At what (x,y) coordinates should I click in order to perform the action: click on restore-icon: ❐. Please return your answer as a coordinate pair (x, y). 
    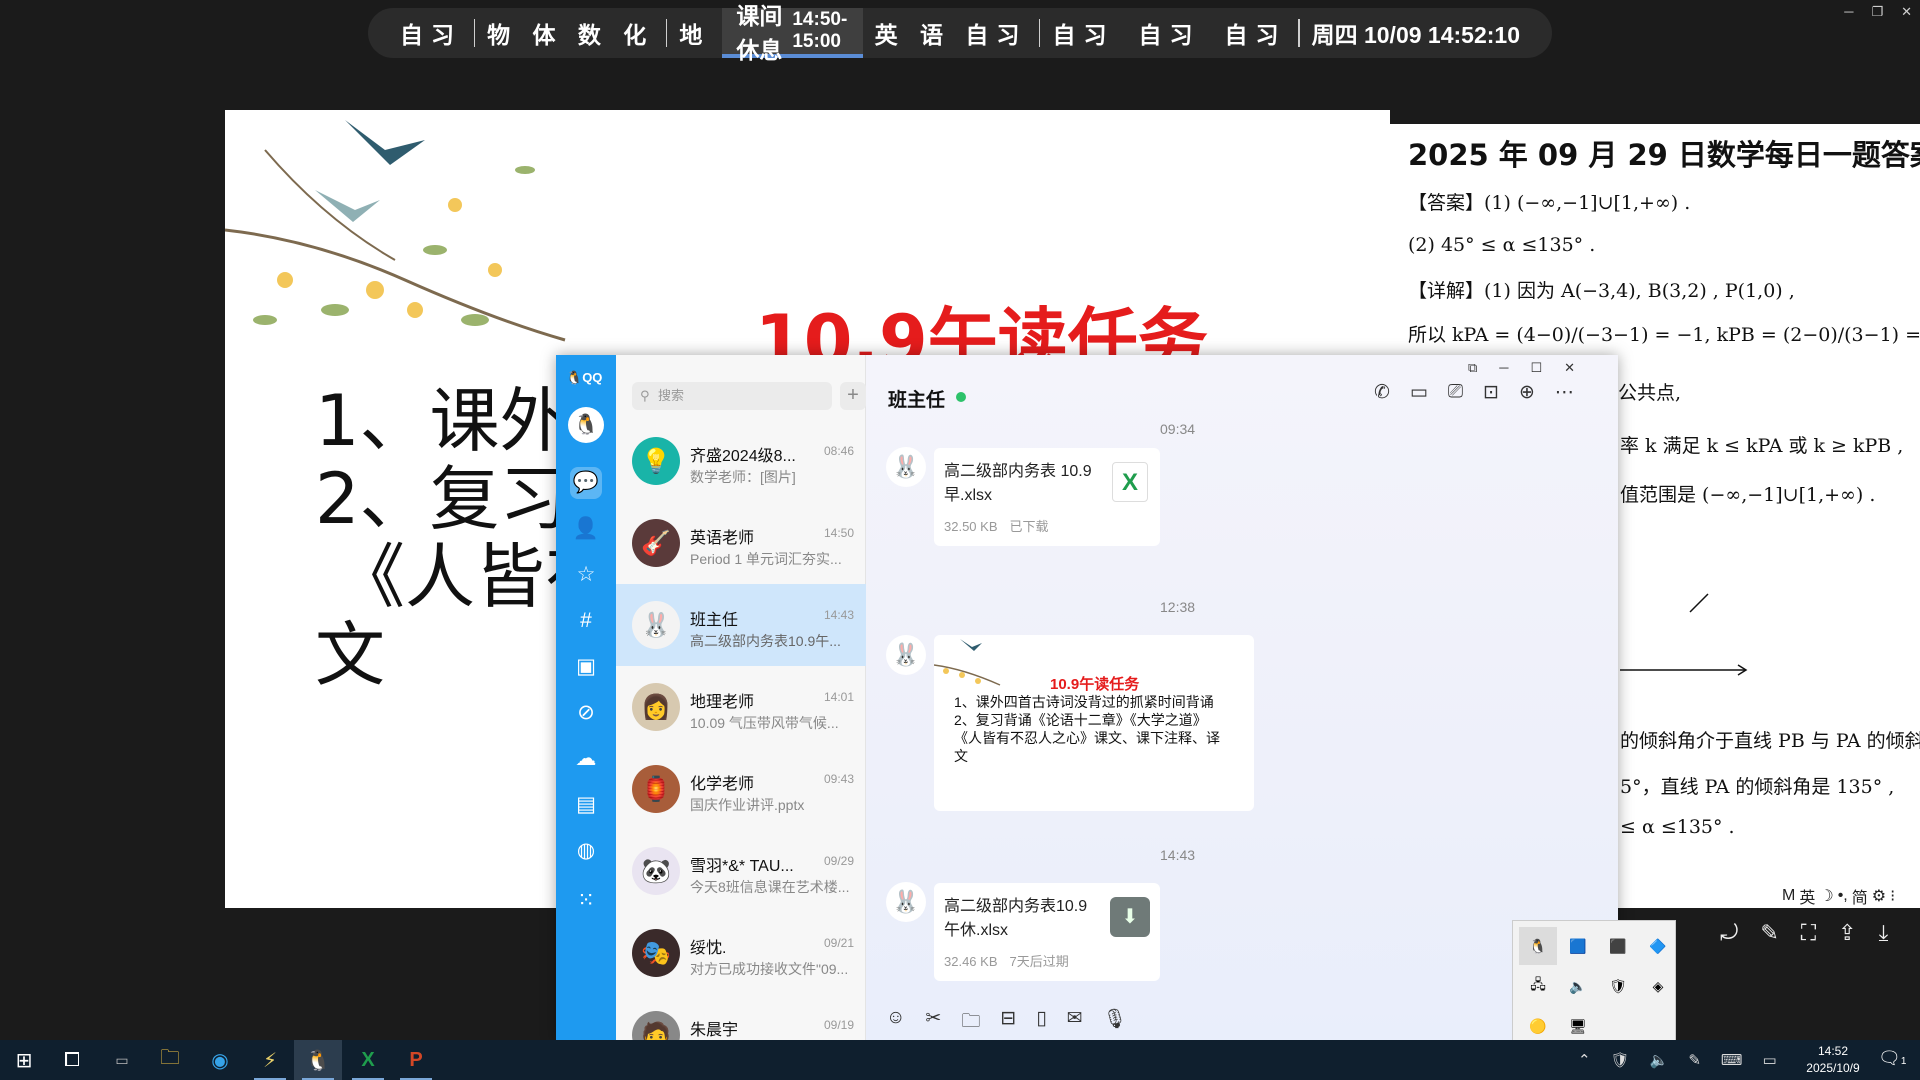
    Looking at the image, I should click on (1877, 12).